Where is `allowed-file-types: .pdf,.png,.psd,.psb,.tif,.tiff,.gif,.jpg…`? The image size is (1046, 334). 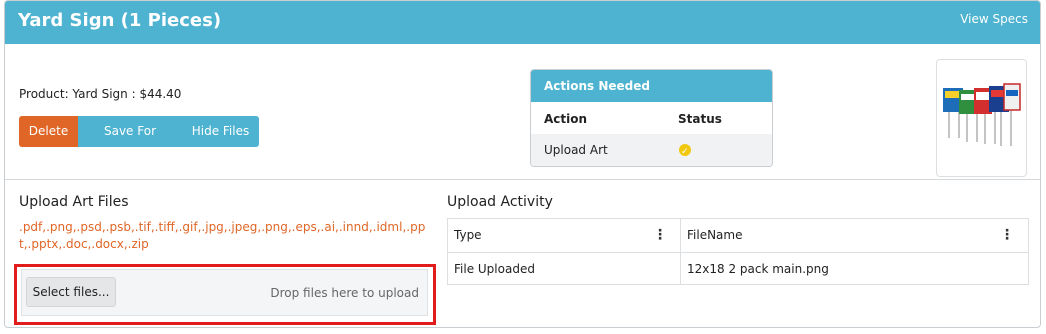
allowed-file-types: .pdf,.png,.psd,.psb,.tif,.tiff,.gif,.jpg… is located at coordinates (222, 235).